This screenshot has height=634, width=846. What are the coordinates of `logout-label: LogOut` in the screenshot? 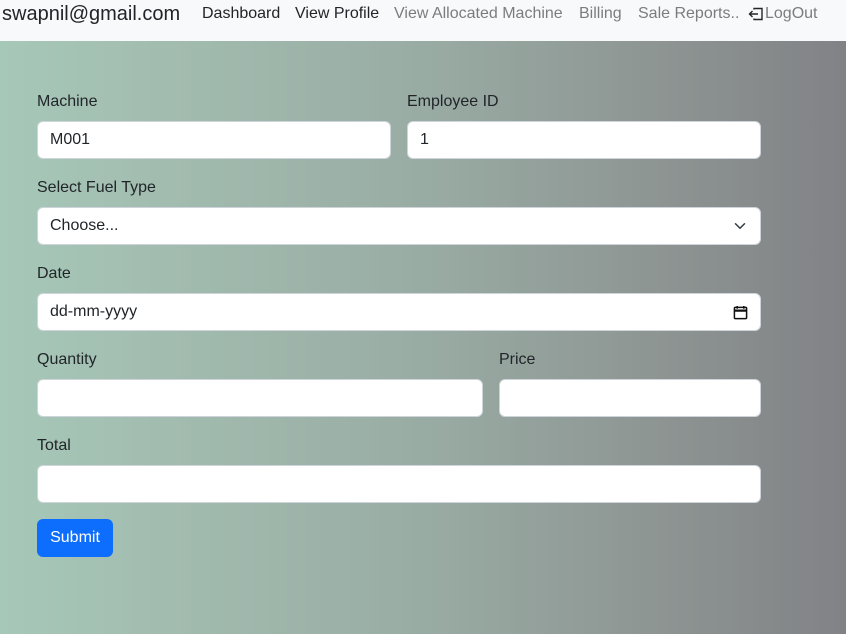 It's located at (791, 13).